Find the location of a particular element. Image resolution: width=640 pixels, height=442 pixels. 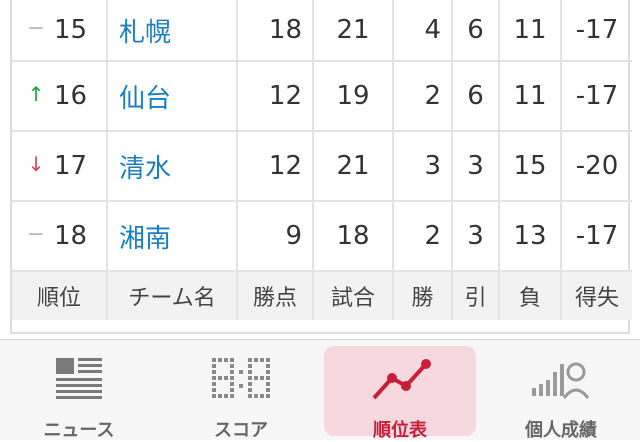

losses-cell: 15 is located at coordinates (530, 166).